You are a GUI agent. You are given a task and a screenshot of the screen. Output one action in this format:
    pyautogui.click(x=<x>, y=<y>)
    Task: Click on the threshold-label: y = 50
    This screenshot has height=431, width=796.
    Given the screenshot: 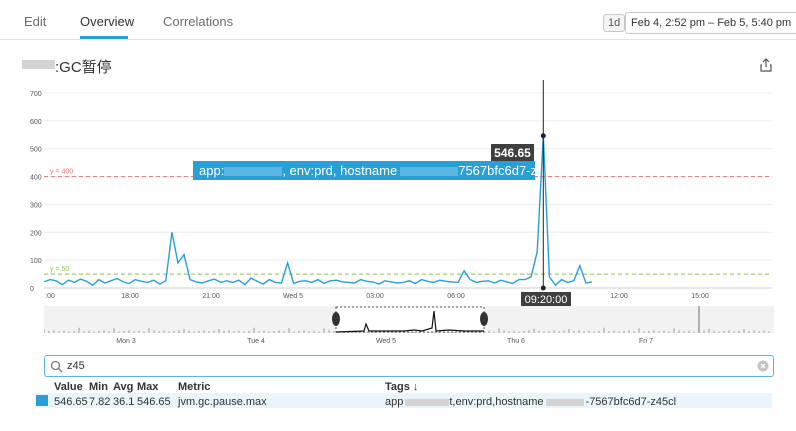 What is the action you would take?
    pyautogui.click(x=59, y=269)
    